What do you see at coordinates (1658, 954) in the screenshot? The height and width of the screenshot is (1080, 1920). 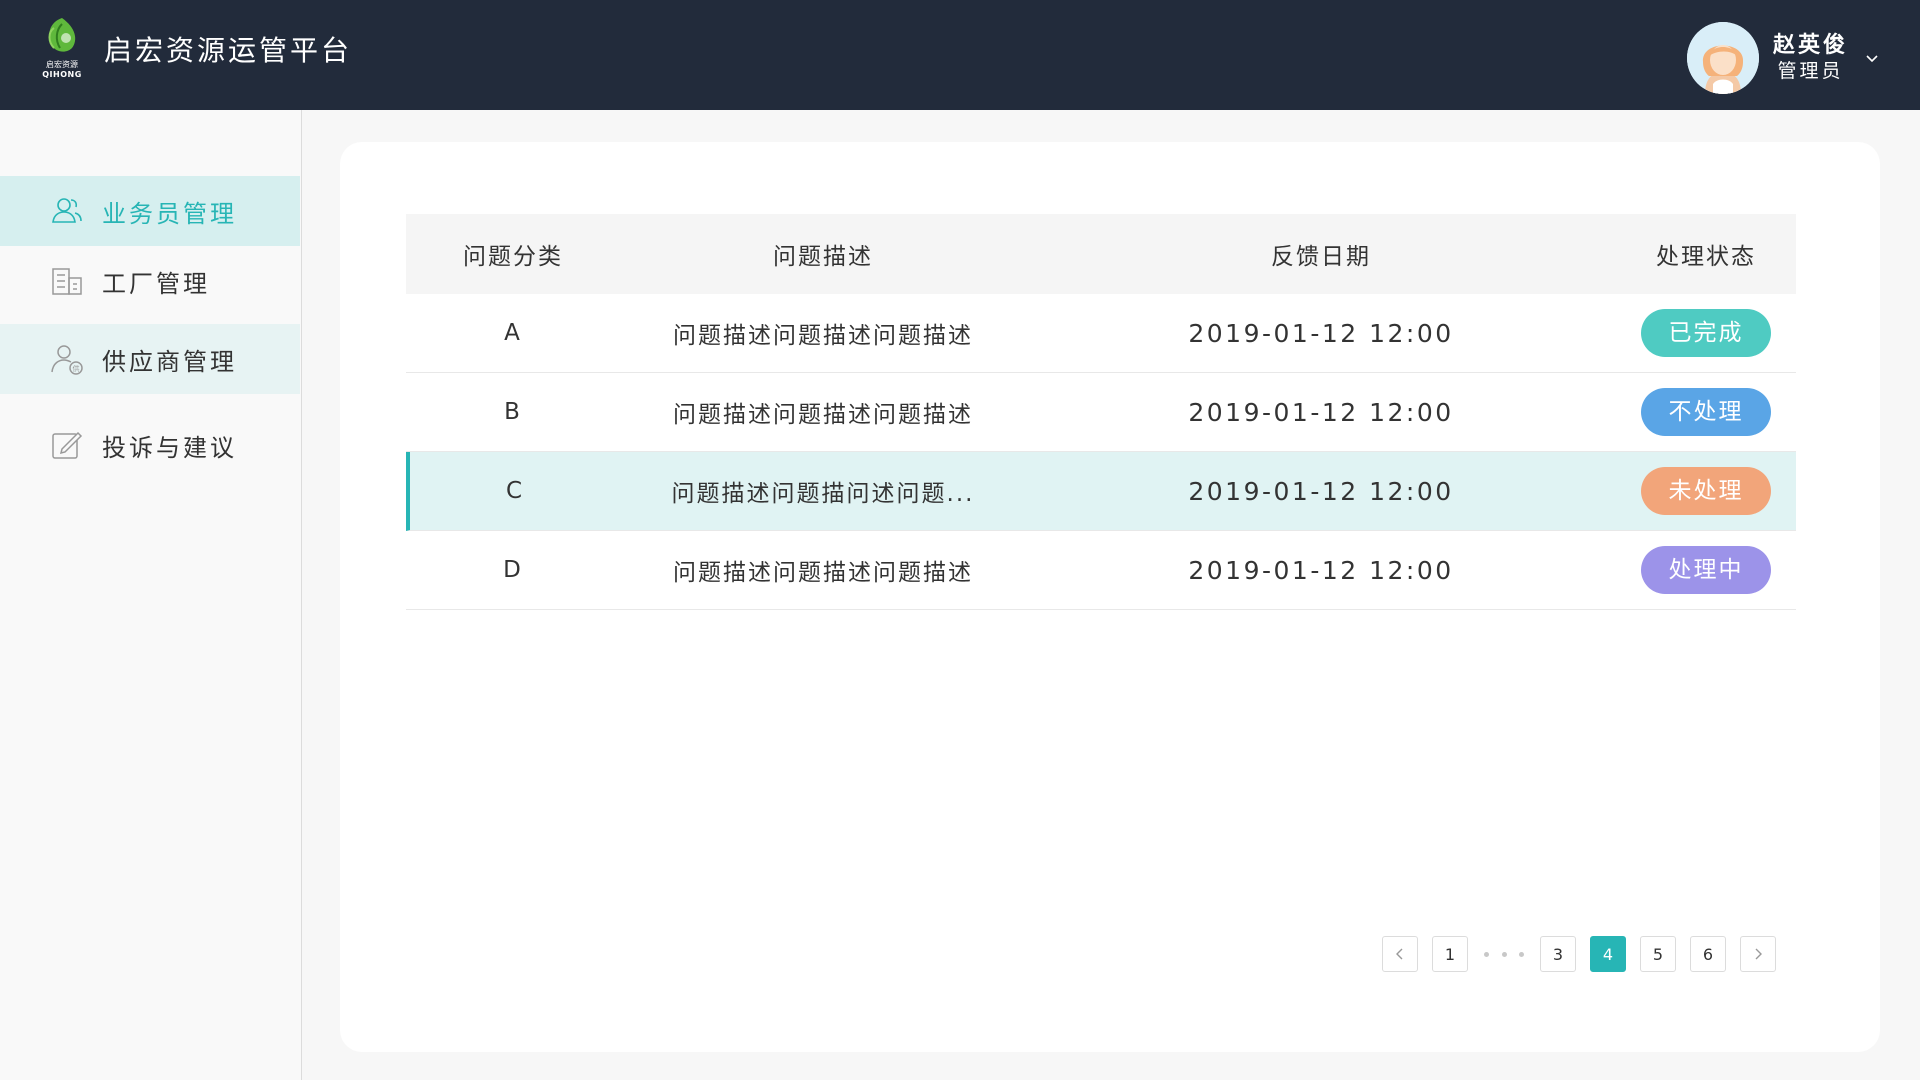 I see `page-button: 5` at bounding box center [1658, 954].